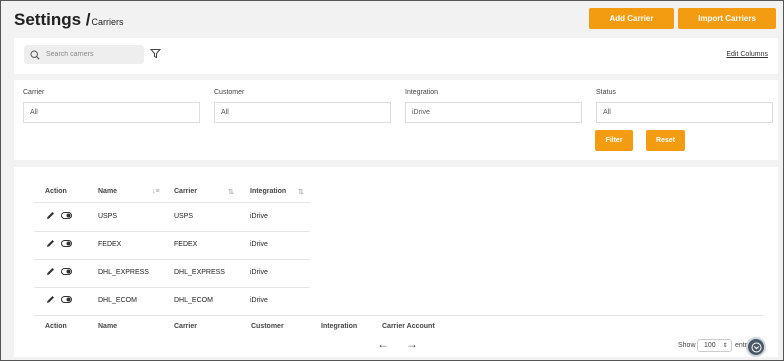 The height and width of the screenshot is (361, 784). Describe the element at coordinates (229, 92) in the screenshot. I see `customer-filter-label: Customer` at that location.